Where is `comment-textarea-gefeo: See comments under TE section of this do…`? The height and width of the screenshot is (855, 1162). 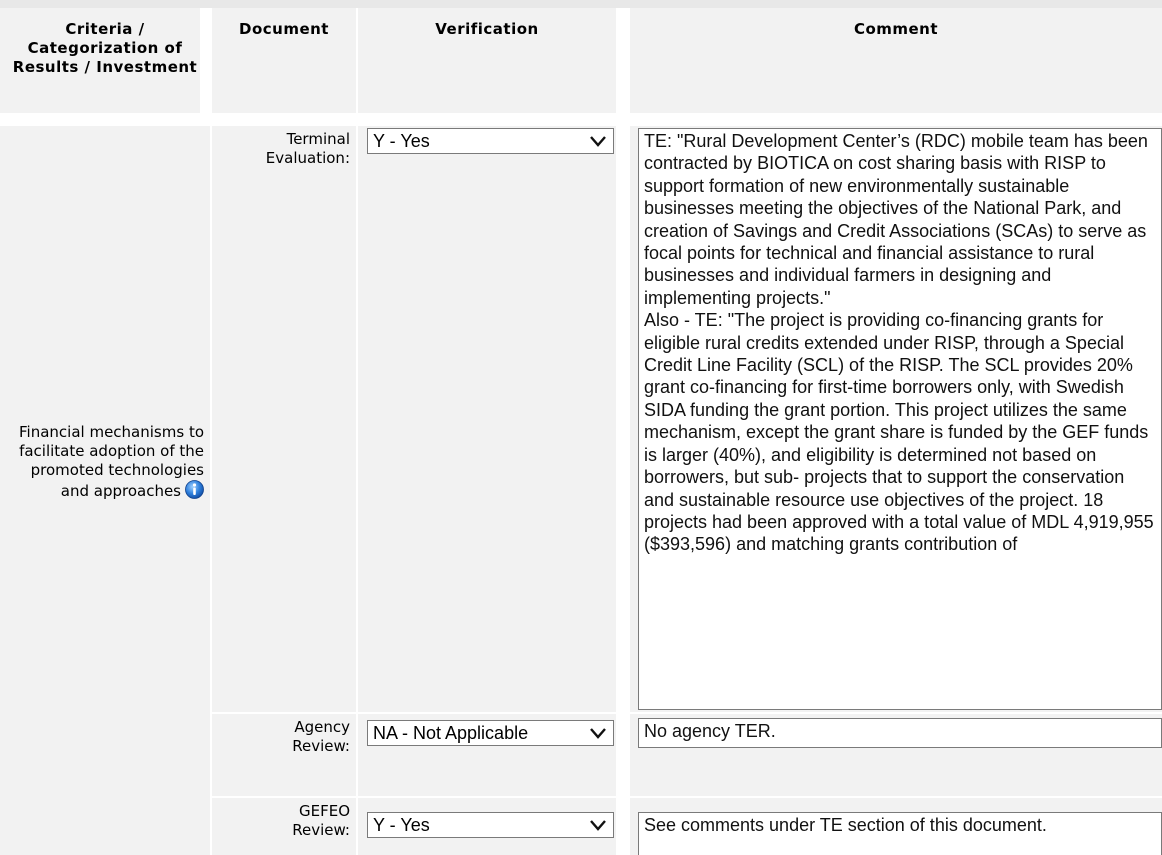
comment-textarea-gefeo: See comments under TE section of this do… is located at coordinates (900, 833).